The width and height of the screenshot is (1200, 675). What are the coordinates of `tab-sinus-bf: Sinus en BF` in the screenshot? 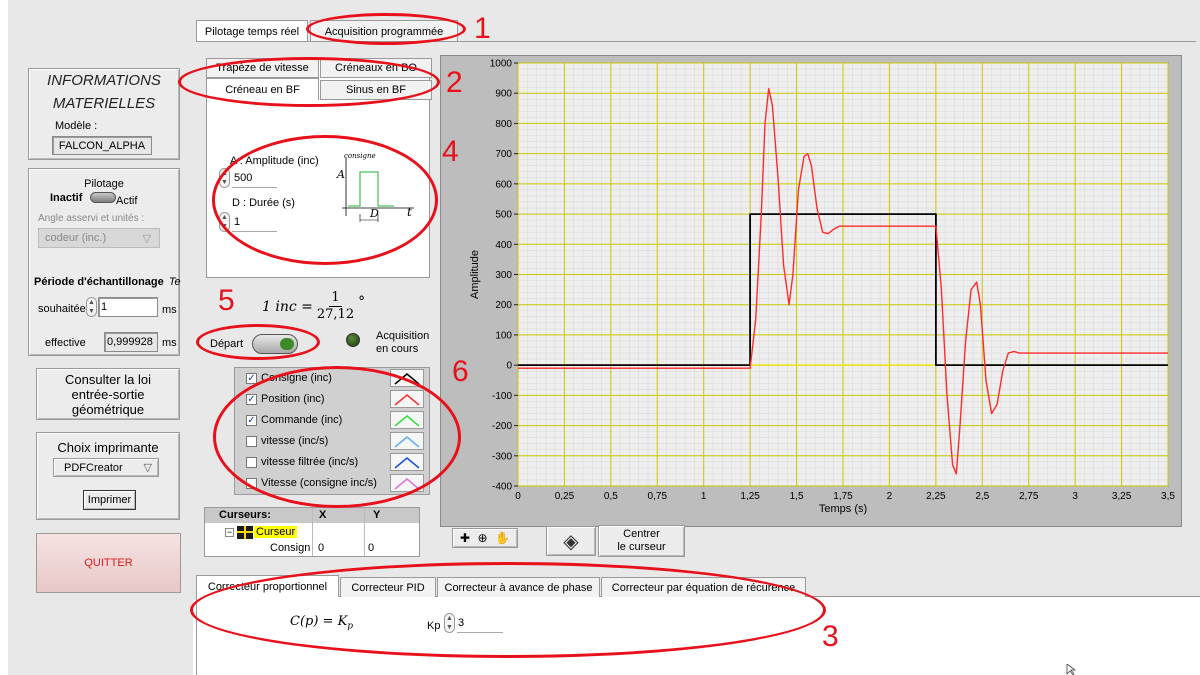 It's located at (376, 90).